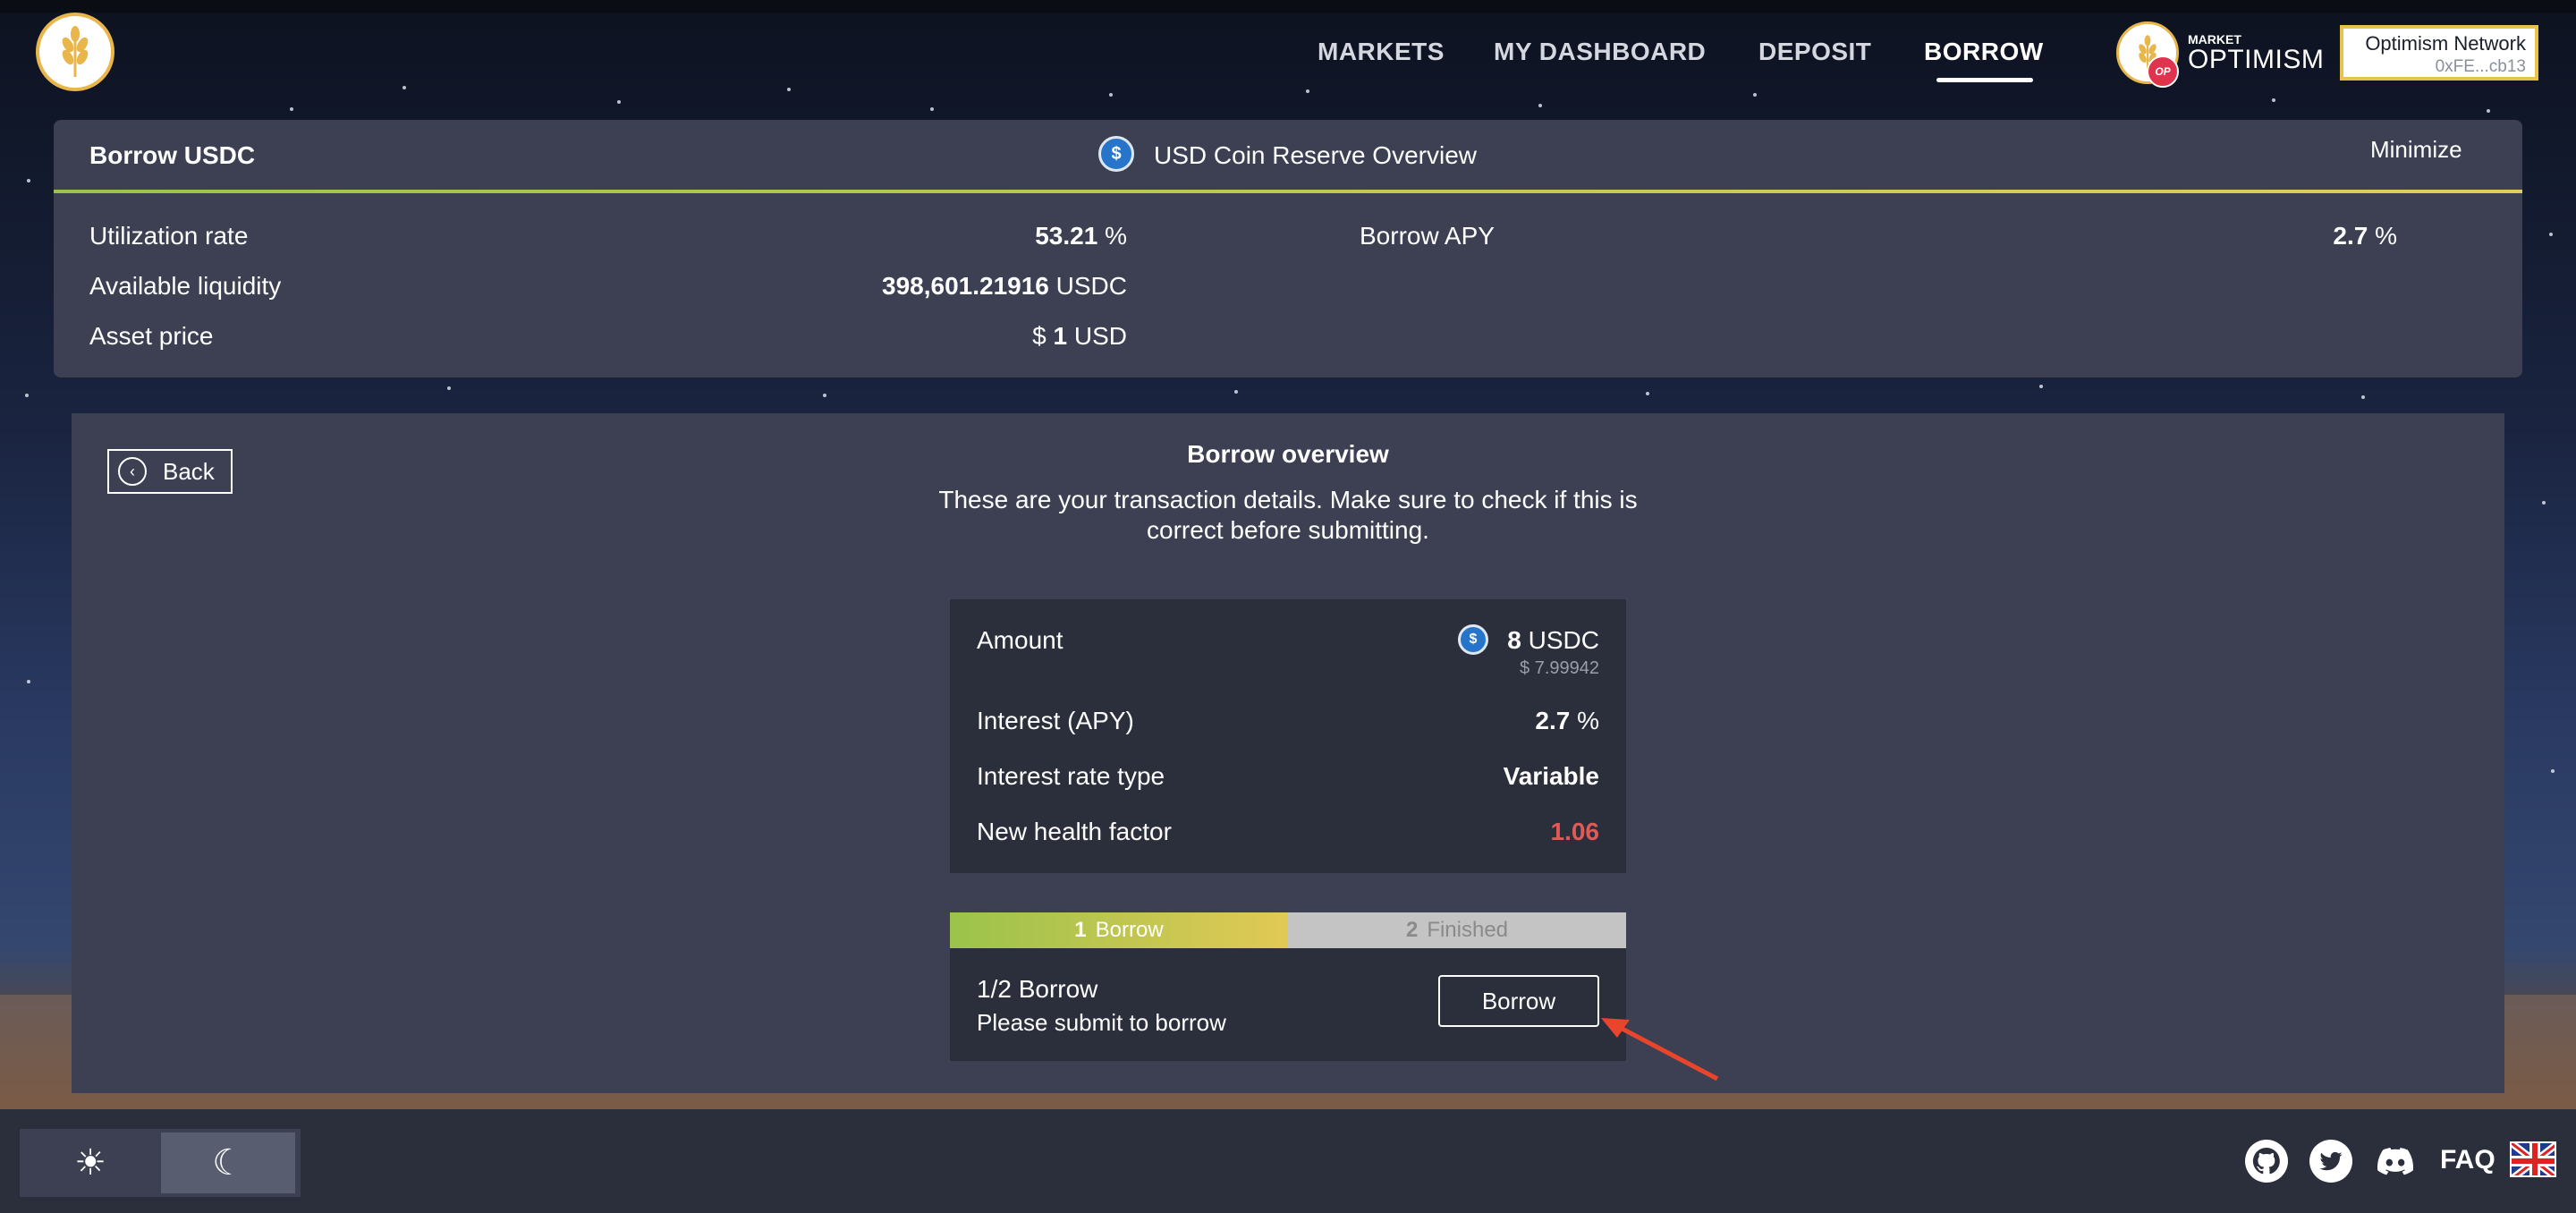 This screenshot has width=2576, height=1213. I want to click on back-button: ‹ Back, so click(170, 471).